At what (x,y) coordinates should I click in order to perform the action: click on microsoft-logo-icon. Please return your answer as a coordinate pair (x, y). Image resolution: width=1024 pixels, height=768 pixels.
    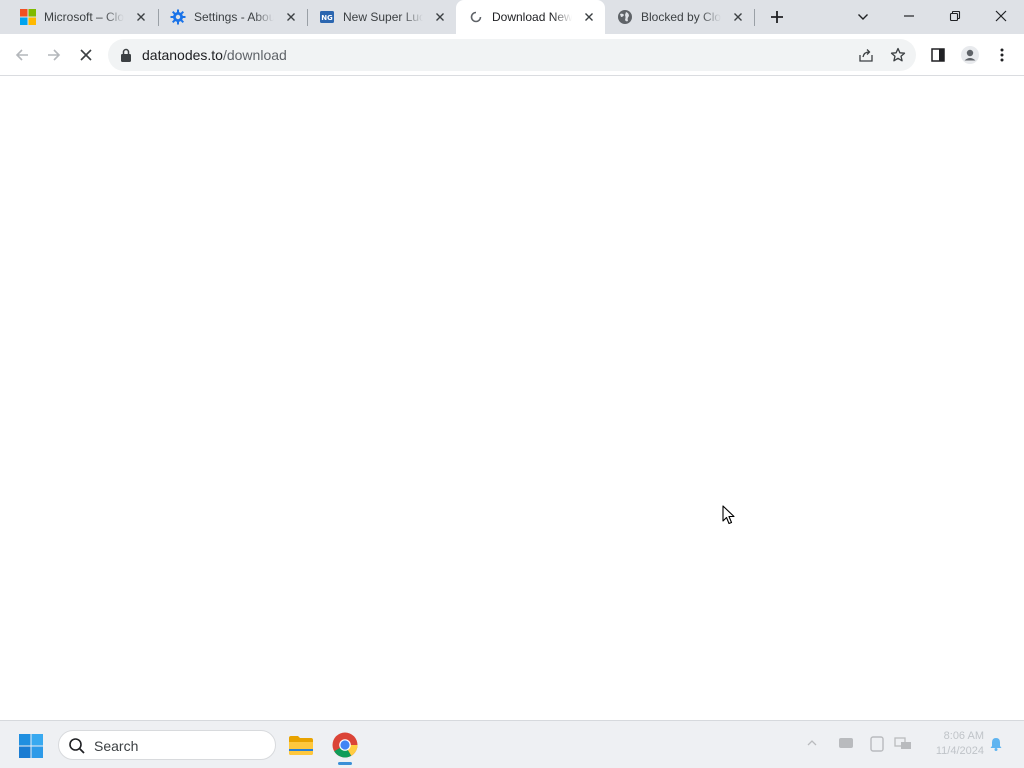
    Looking at the image, I should click on (28, 17).